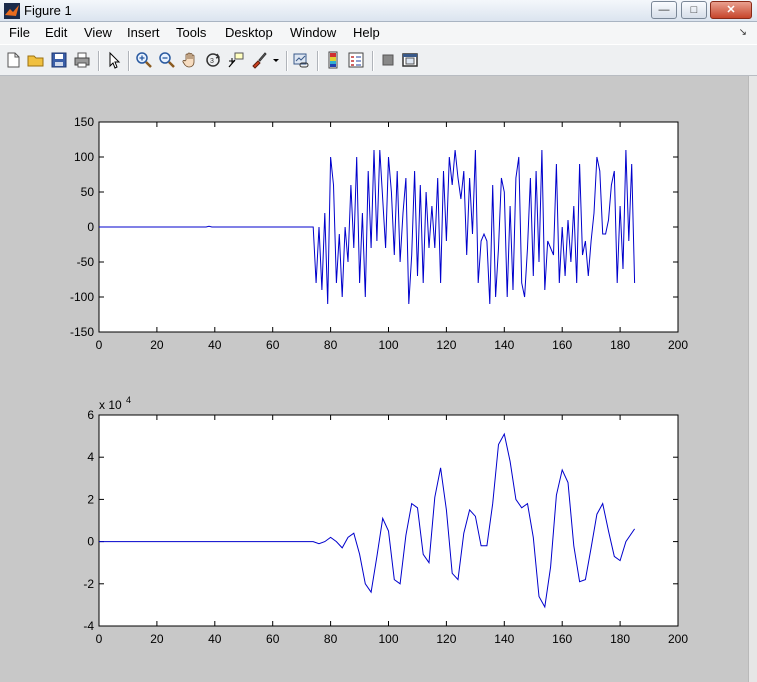 The width and height of the screenshot is (757, 682). What do you see at coordinates (90, 499) in the screenshot?
I see `y-tick-label: 2` at bounding box center [90, 499].